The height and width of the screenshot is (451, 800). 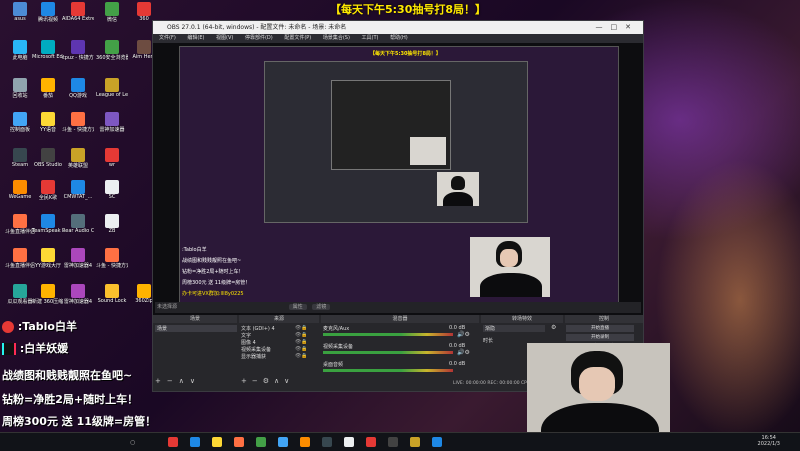 I want to click on source-visibility-icons: 👁🔒 👁🔒 👁🔒 👁🔒 👁🔒, so click(x=301, y=342).